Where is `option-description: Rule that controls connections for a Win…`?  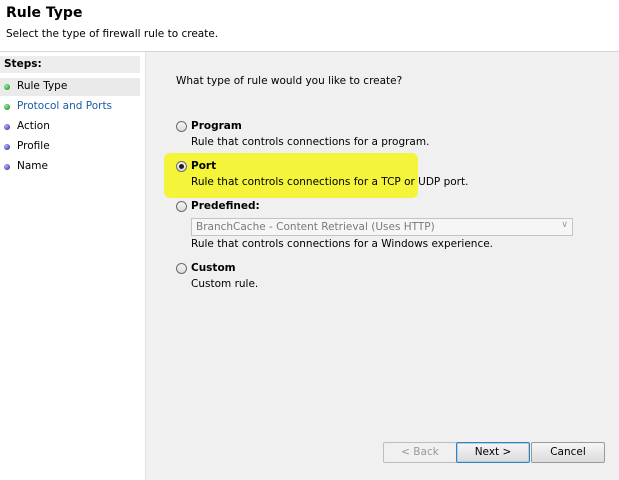 option-description: Rule that controls connections for a Win… is located at coordinates (342, 244).